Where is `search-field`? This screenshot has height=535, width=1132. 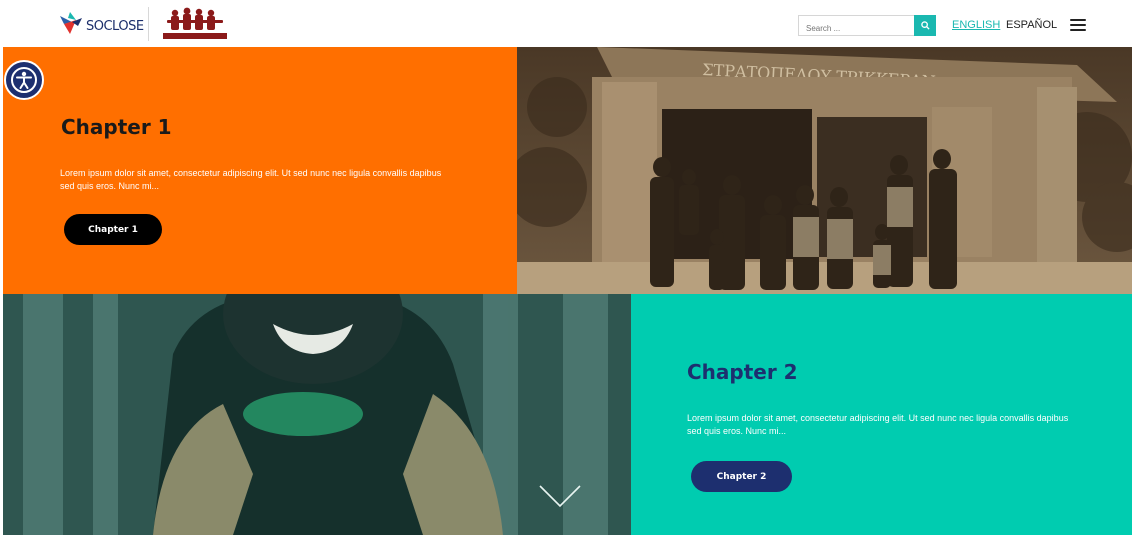 search-field is located at coordinates (856, 26).